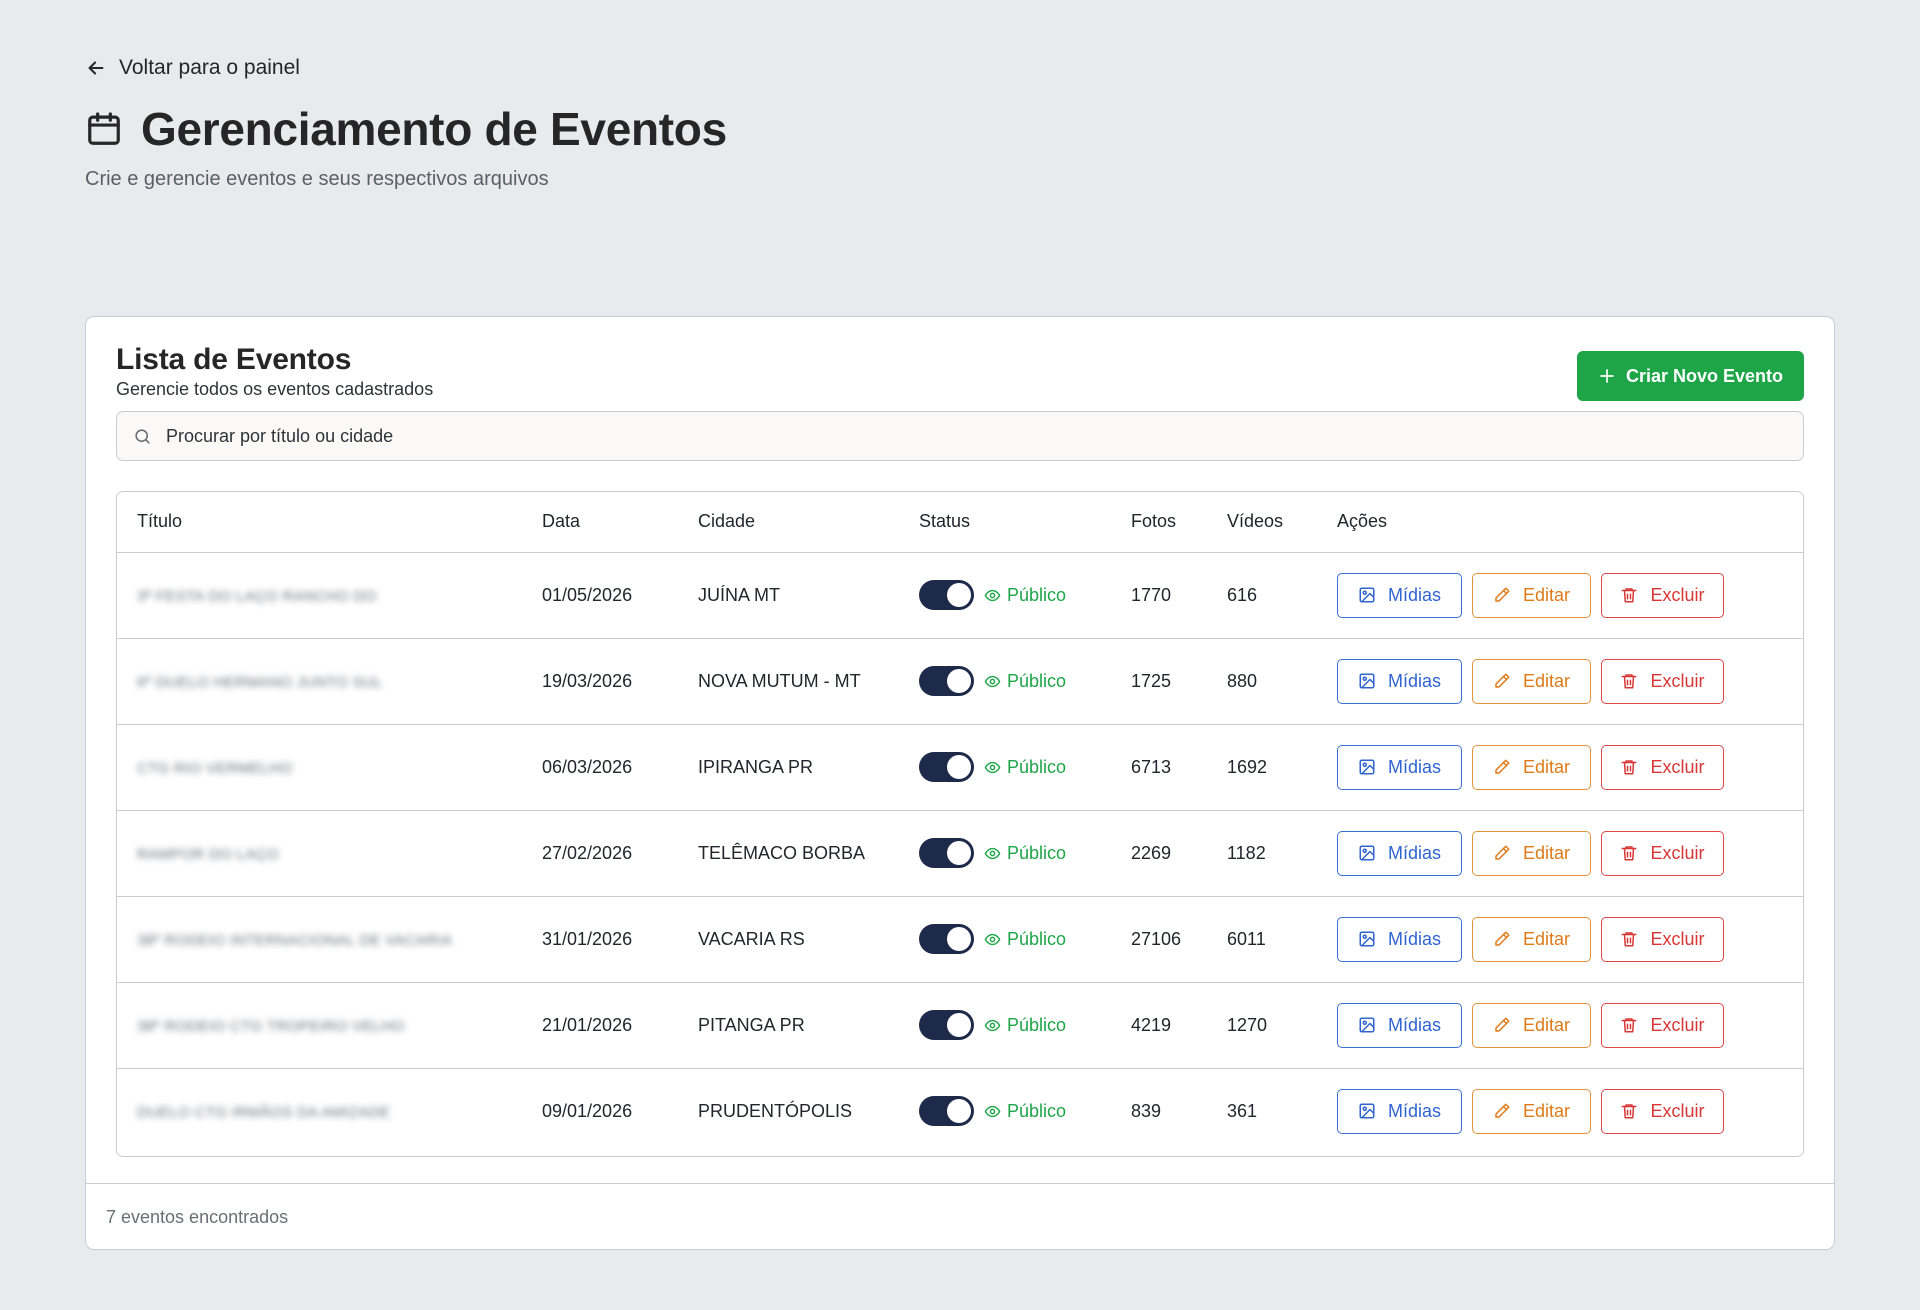  What do you see at coordinates (916, 436) in the screenshot?
I see `search-input` at bounding box center [916, 436].